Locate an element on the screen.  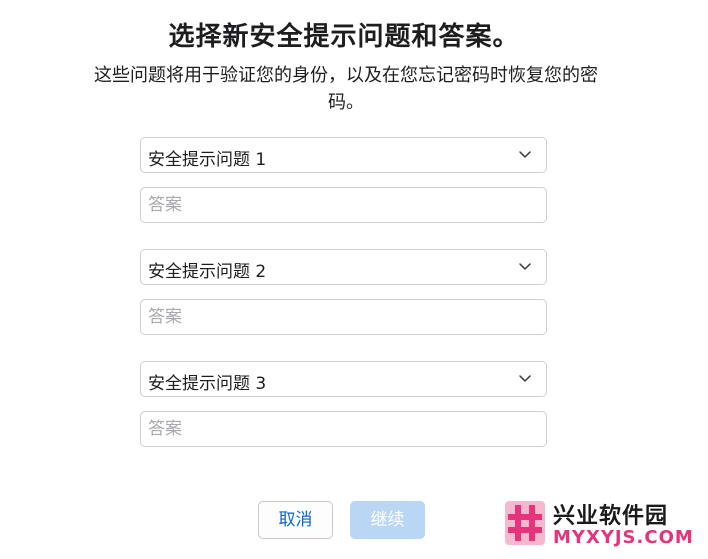
watermark-domain: MYXYJS.COM is located at coordinates (623, 537).